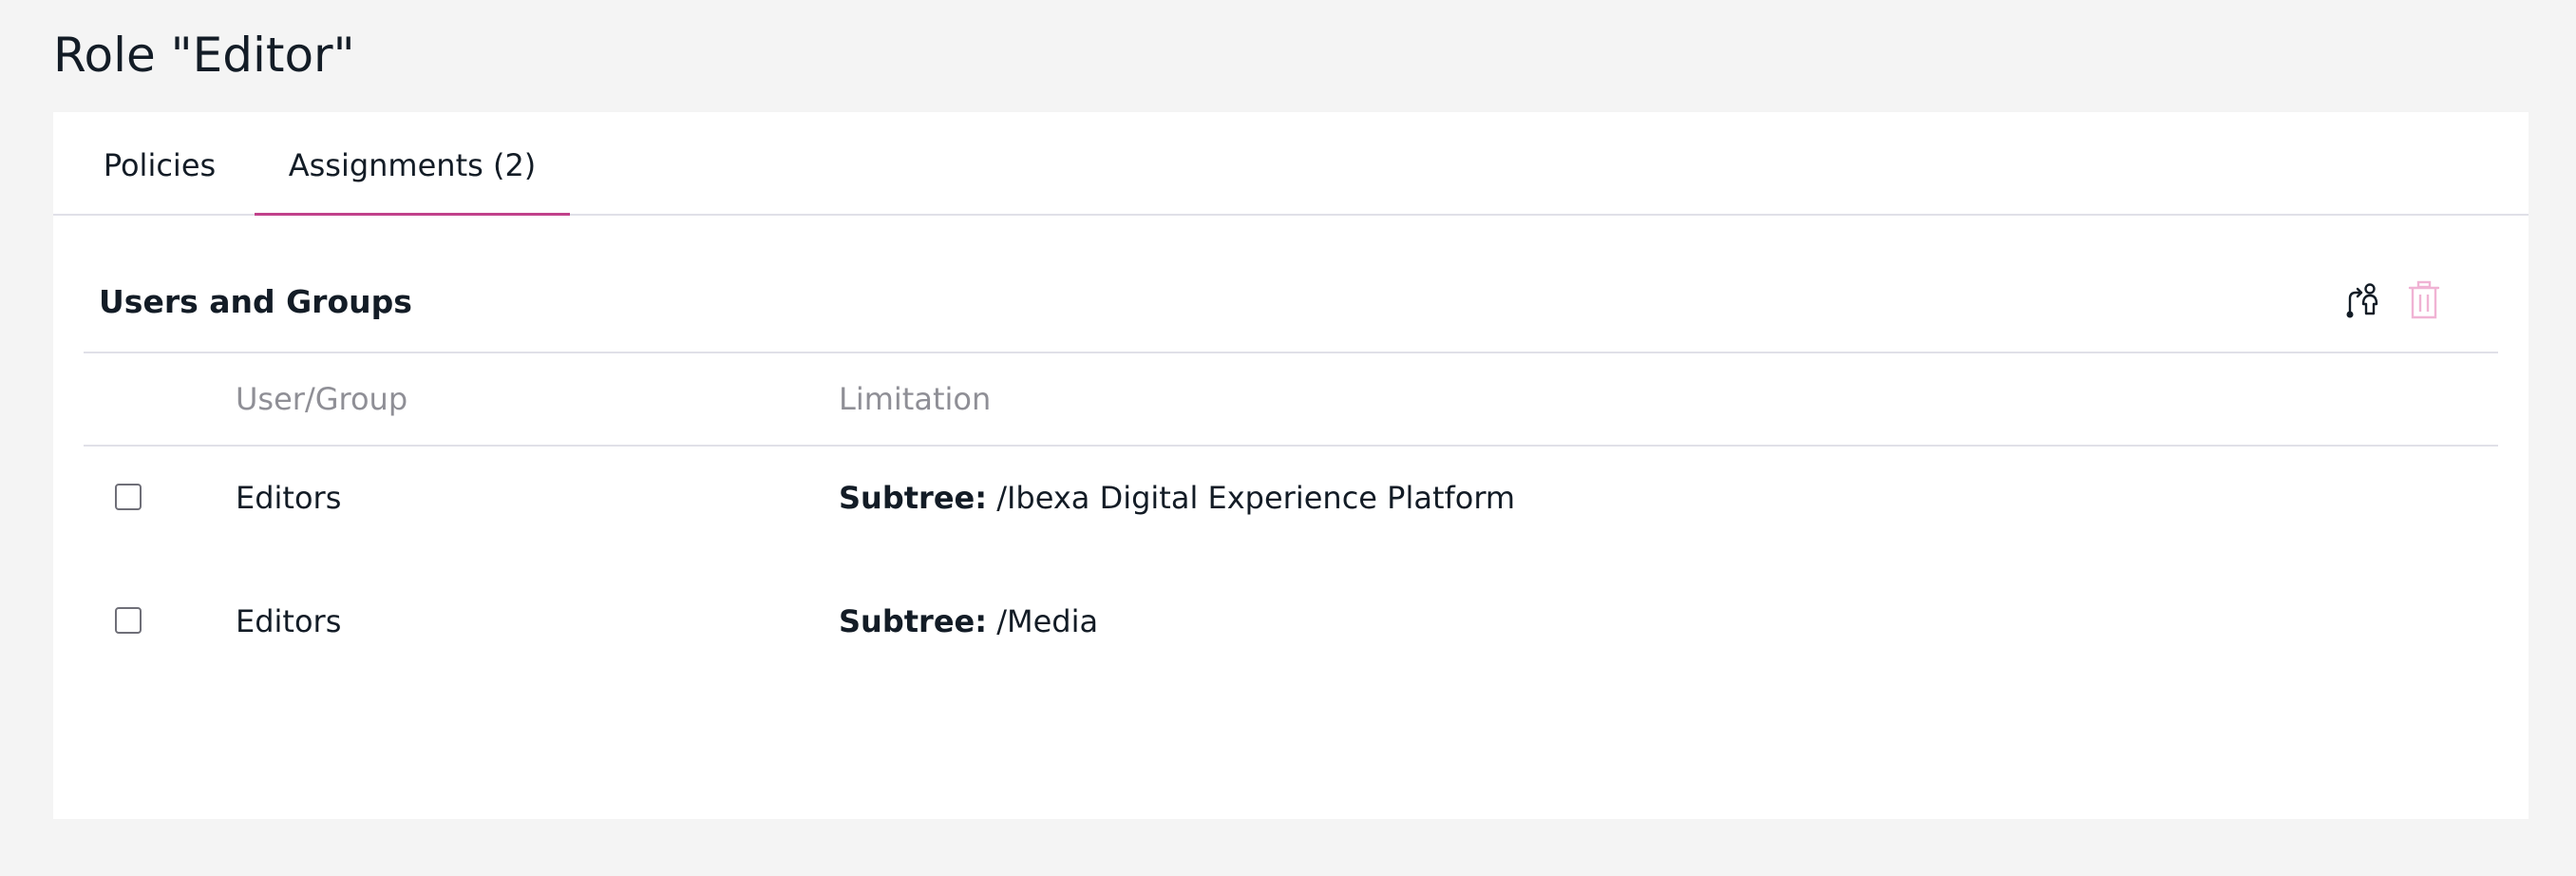  I want to click on section-title: Users and Groups, so click(255, 301).